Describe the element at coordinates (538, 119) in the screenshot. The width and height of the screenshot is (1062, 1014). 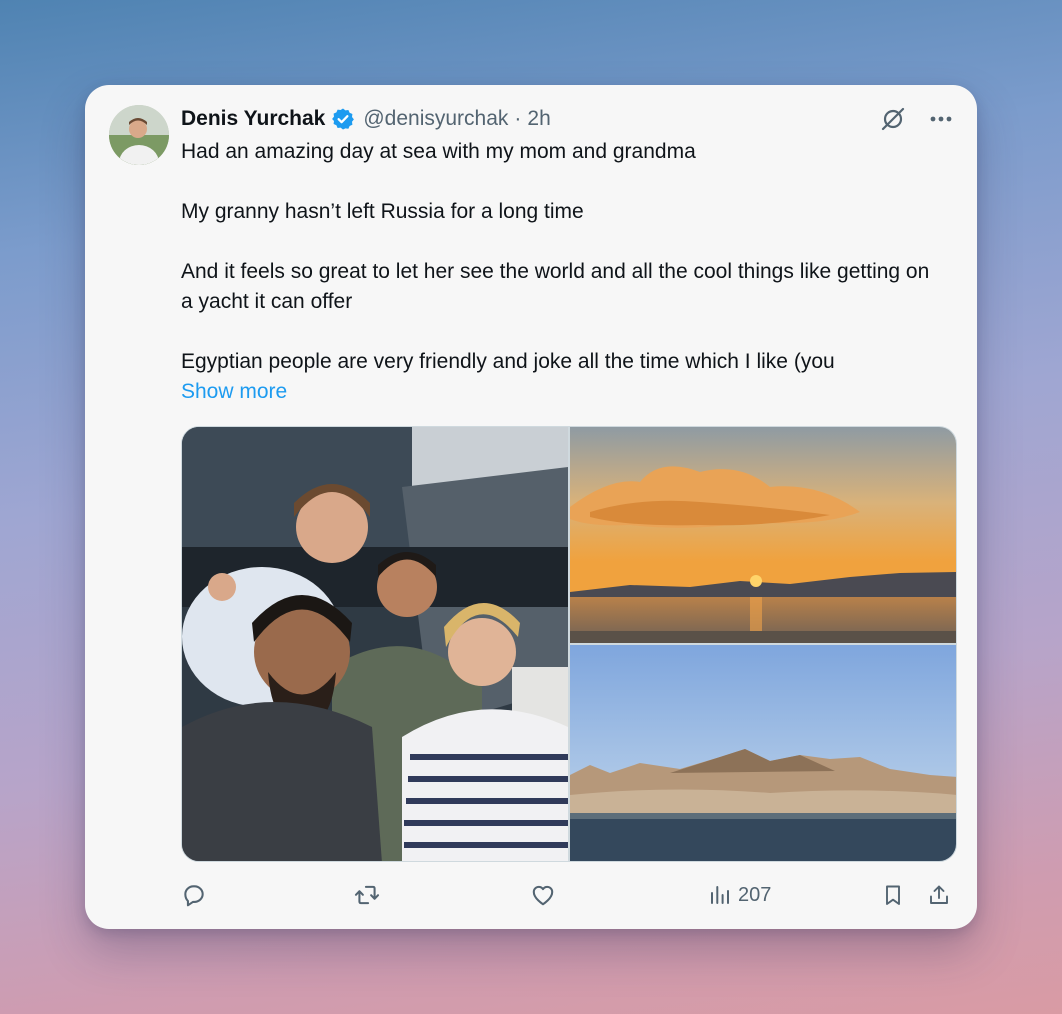
I see `tweet-timestamp: 2h` at that location.